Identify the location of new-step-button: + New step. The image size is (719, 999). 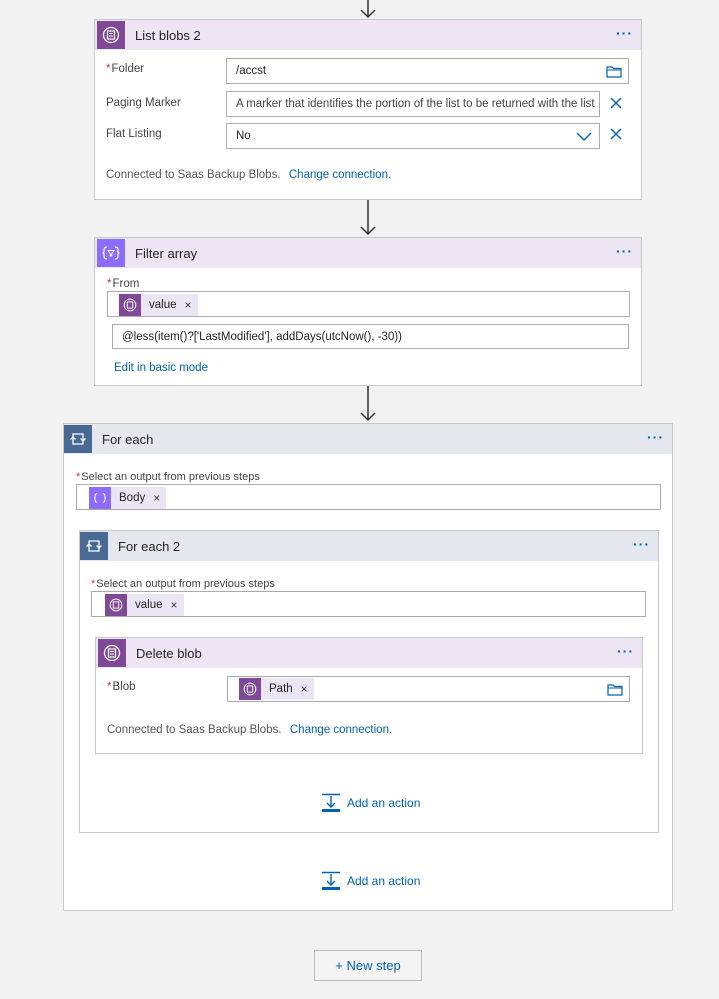
(368, 965).